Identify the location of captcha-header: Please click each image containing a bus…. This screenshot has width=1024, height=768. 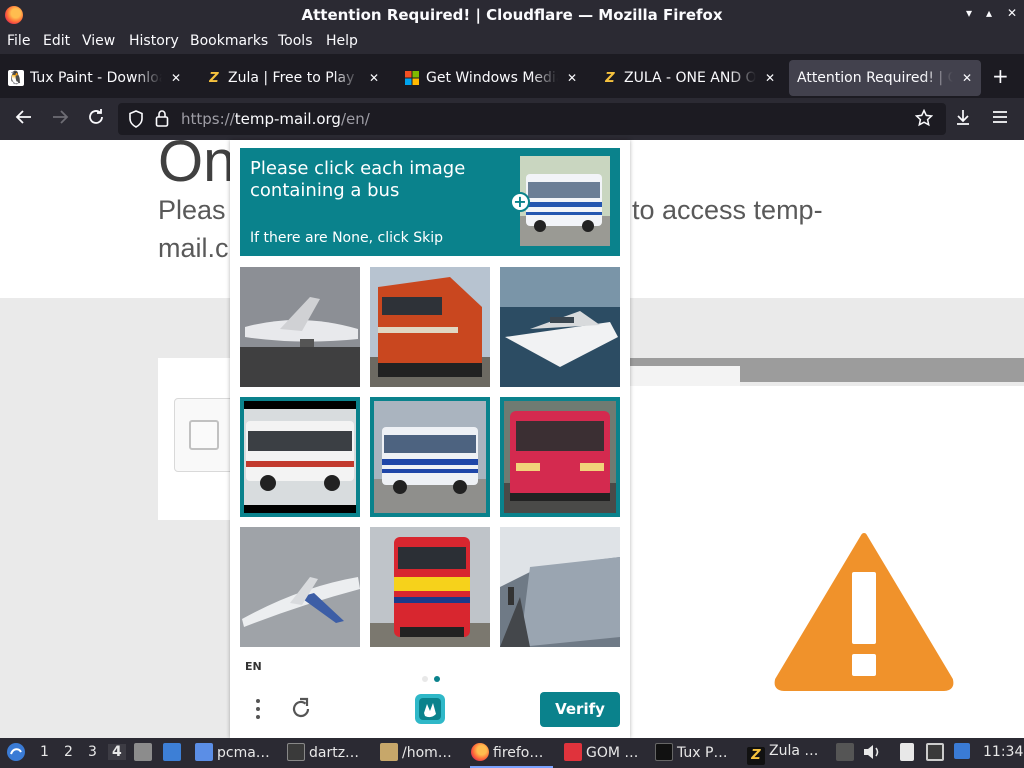
(430, 202).